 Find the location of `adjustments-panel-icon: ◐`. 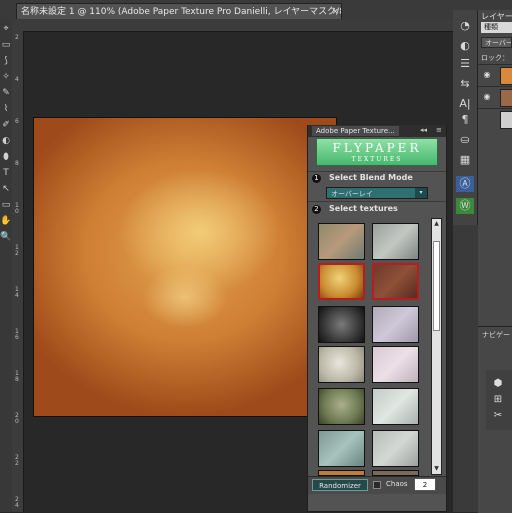

adjustments-panel-icon: ◐ is located at coordinates (465, 46).